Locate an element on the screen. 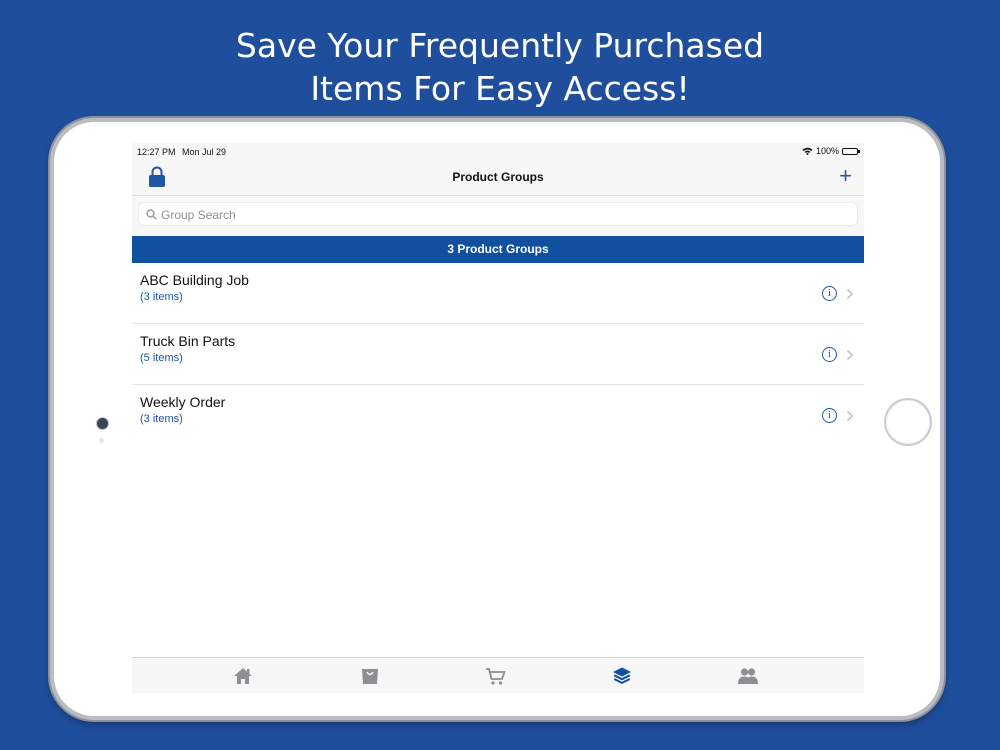 Image resolution: width=1000 pixels, height=750 pixels. layers-icon is located at coordinates (622, 676).